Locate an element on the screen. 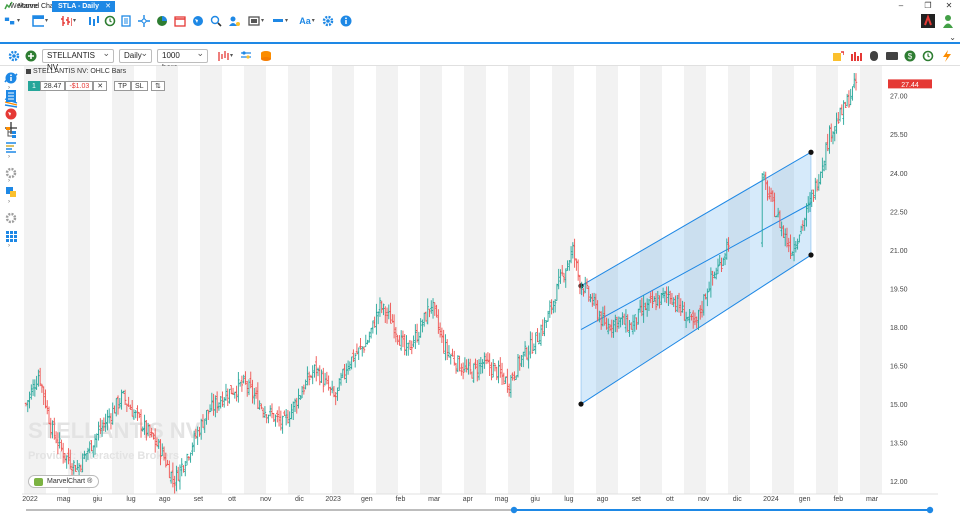 This screenshot has width=960, height=516. news-globe-icon is located at coordinates (11, 114).